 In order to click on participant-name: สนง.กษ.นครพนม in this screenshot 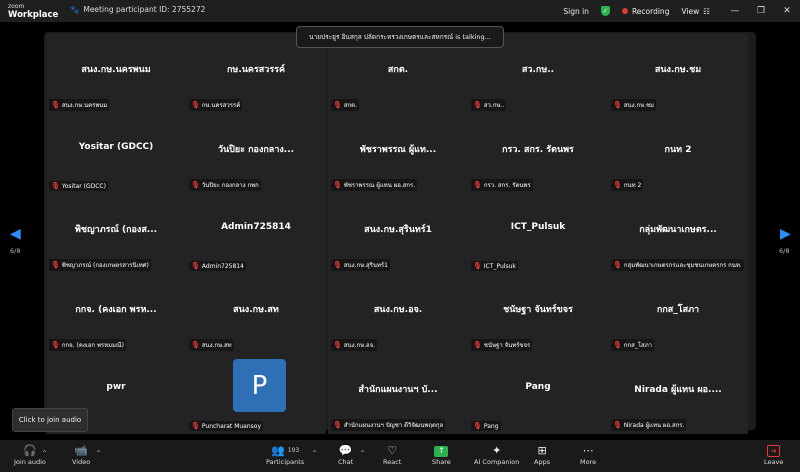, I will do `click(116, 70)`.